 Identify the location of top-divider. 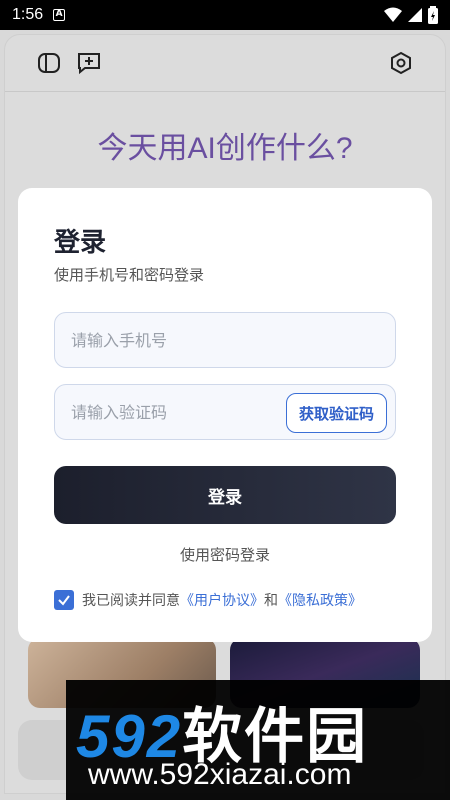
(225, 91).